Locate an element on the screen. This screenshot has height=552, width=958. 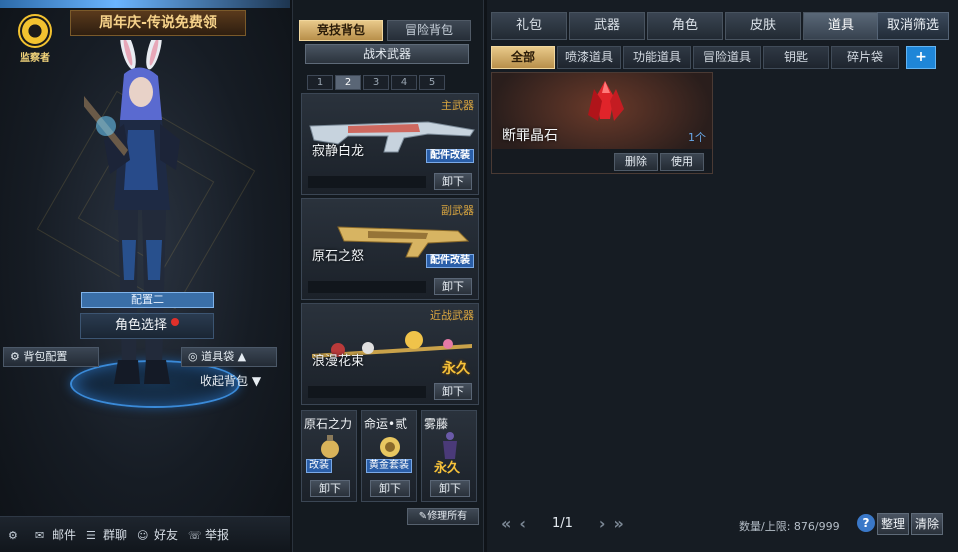
tab-characters: 角色 is located at coordinates (685, 26).